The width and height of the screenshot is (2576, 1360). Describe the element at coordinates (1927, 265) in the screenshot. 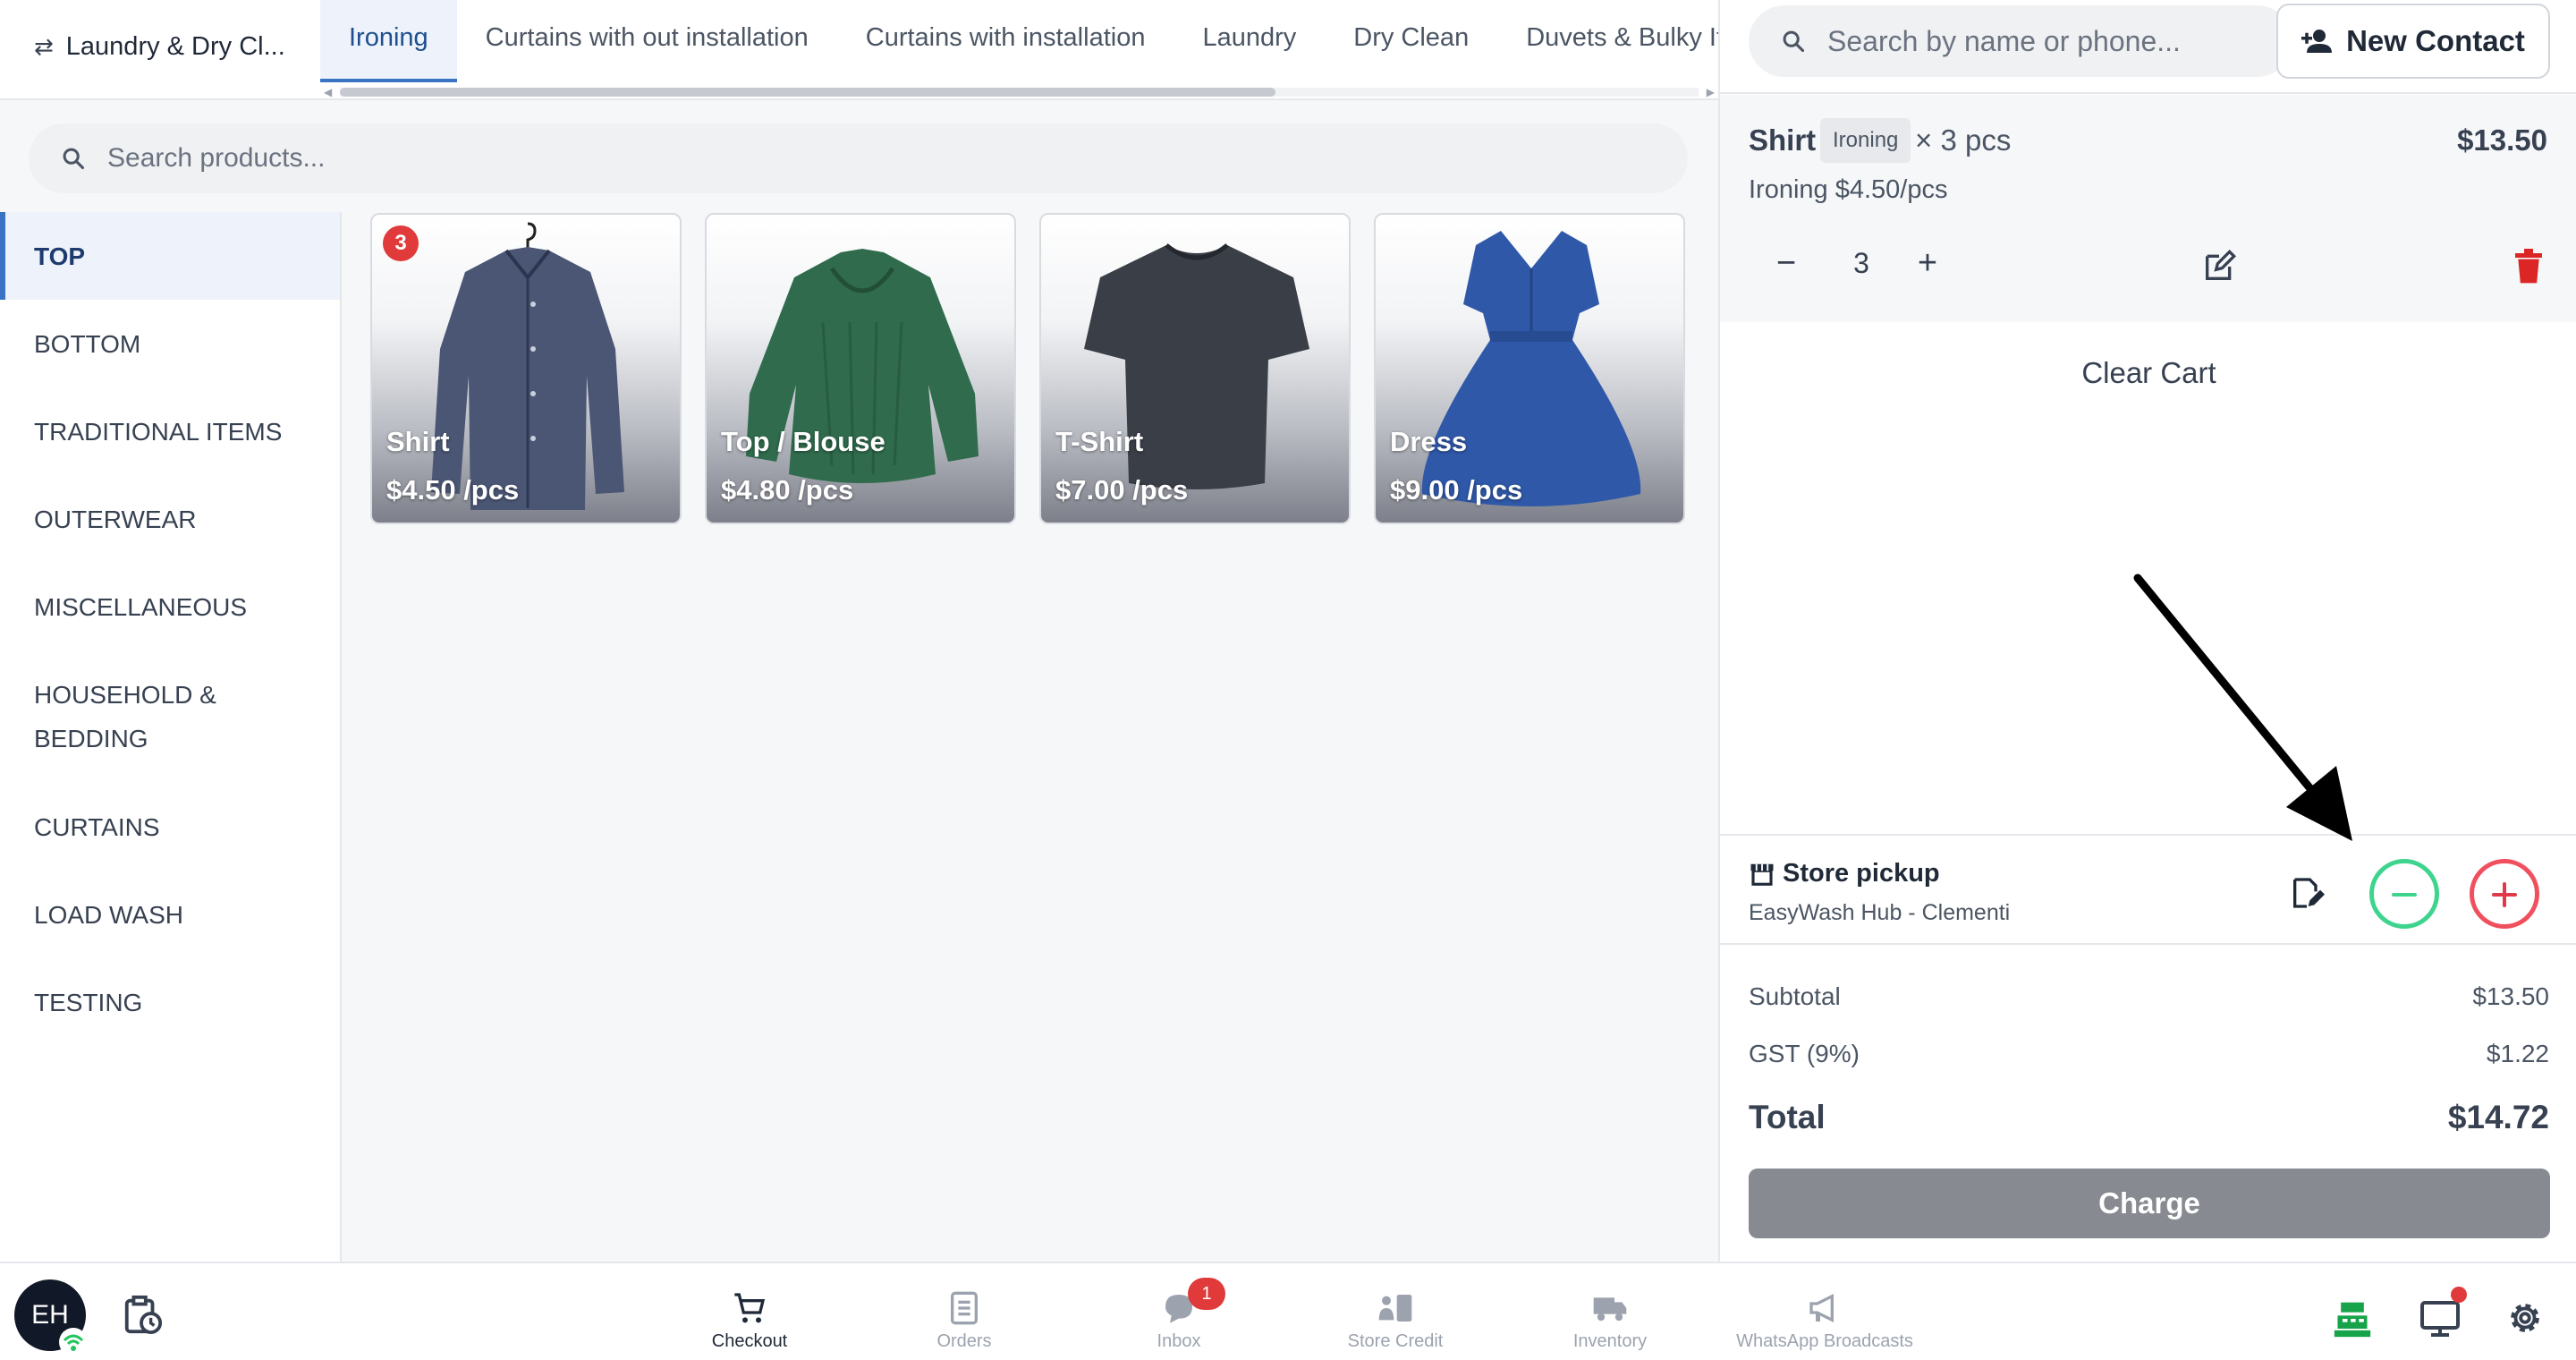

I see `increase-quantity-button: +` at that location.